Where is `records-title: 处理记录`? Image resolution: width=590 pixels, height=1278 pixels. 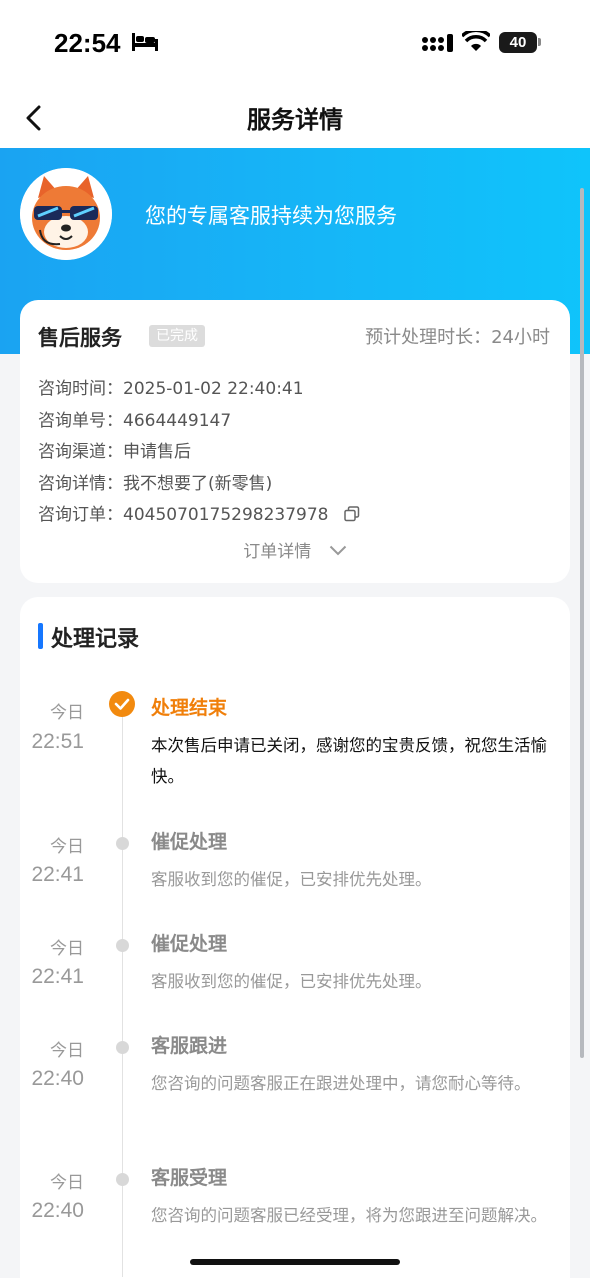 records-title: 处理记录 is located at coordinates (95, 639).